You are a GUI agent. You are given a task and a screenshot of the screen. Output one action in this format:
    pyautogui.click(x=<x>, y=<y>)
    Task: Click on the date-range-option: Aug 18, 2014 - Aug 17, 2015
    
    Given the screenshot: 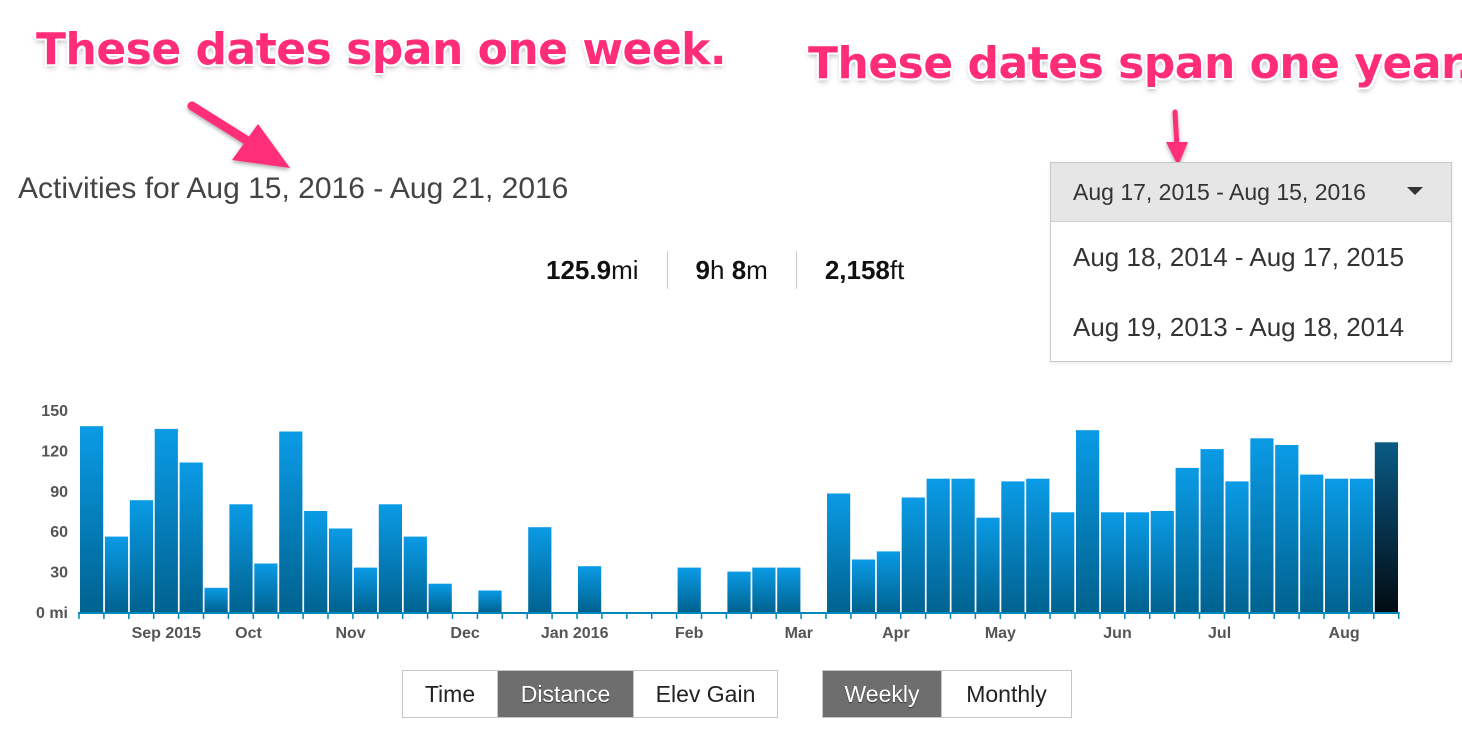 What is the action you would take?
    pyautogui.click(x=1251, y=257)
    